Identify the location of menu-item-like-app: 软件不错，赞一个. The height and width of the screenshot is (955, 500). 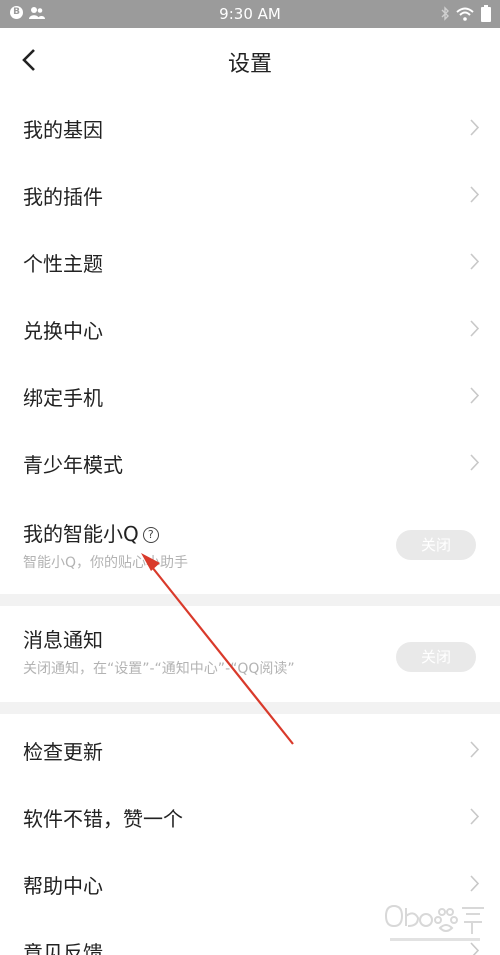
(250, 816).